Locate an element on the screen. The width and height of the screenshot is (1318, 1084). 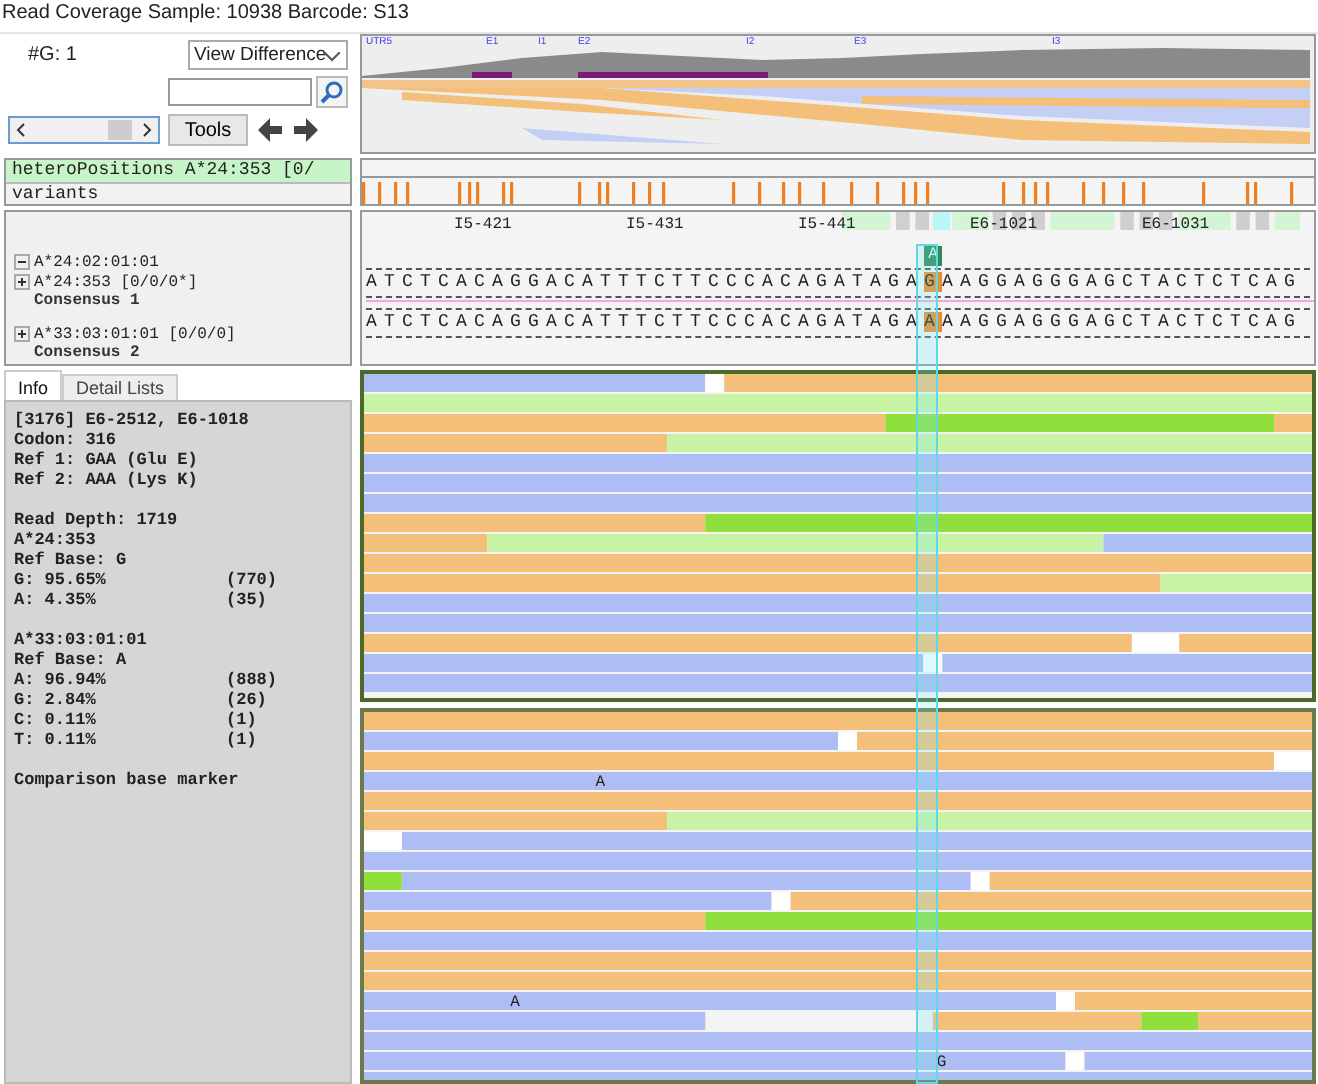
info-text: A: 96.94% is located at coordinates (61, 680).